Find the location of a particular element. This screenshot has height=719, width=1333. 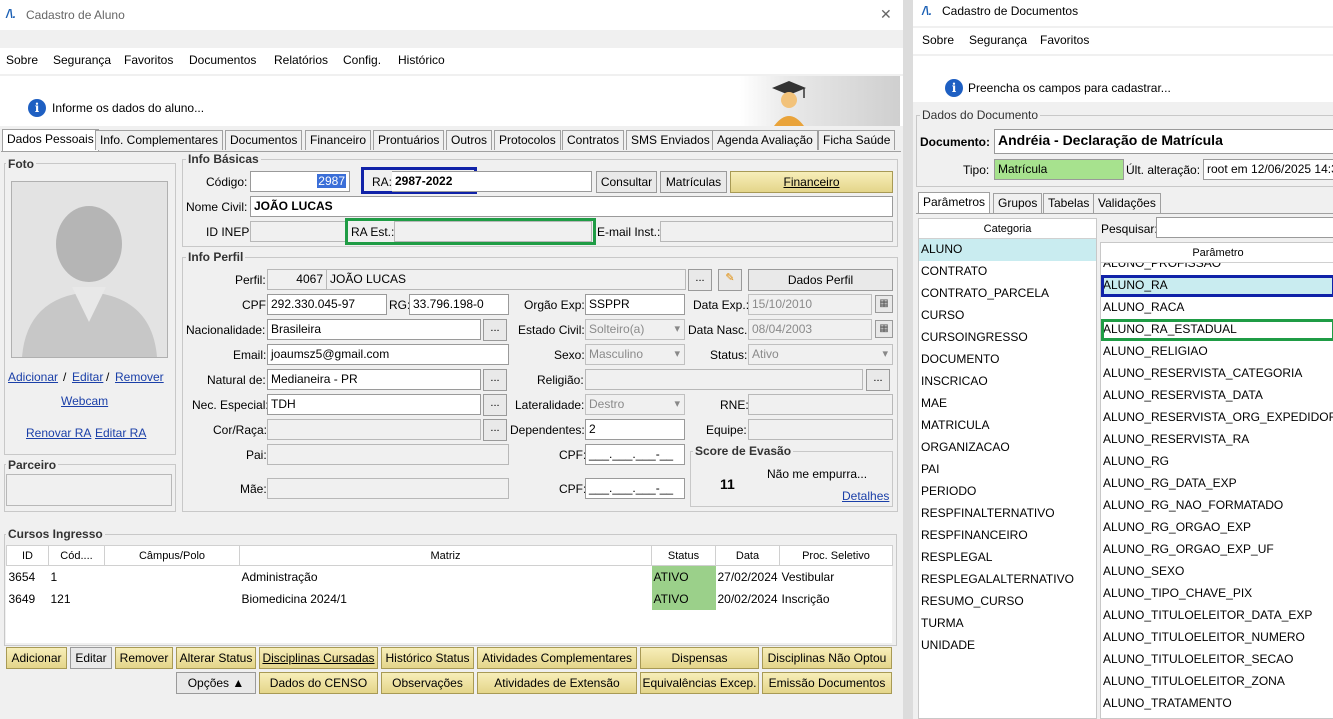

tab-protocolos: Protocolos is located at coordinates (527, 140).